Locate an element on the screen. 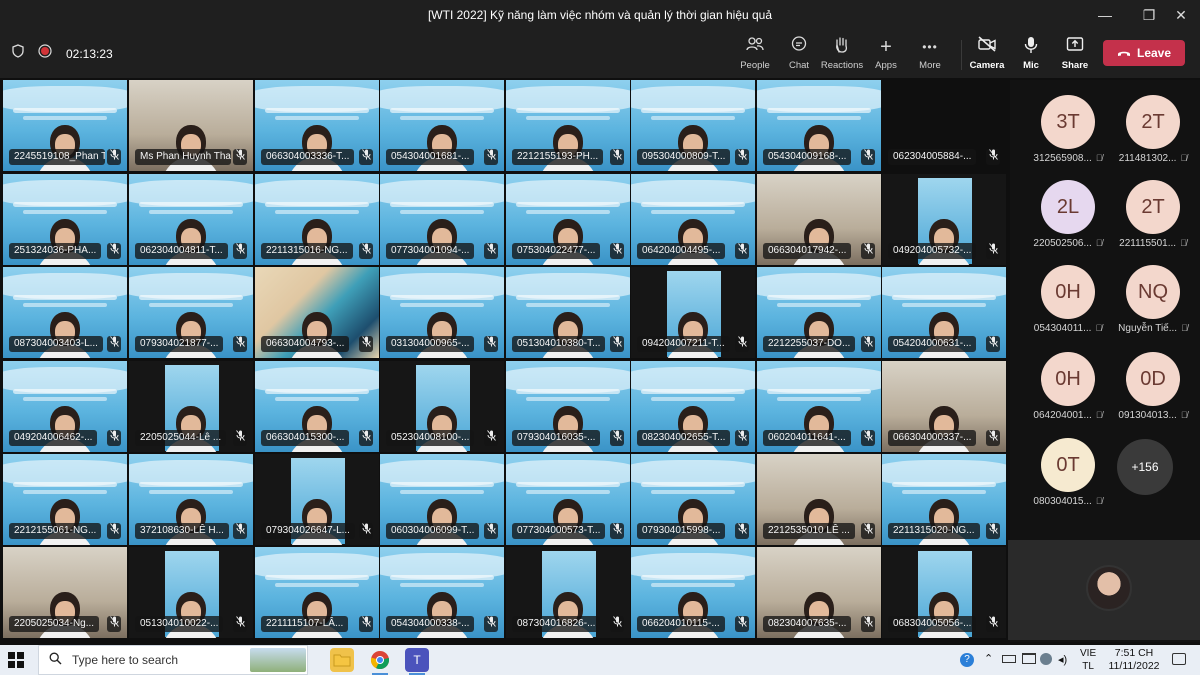  notification-icon is located at coordinates (1179, 659).